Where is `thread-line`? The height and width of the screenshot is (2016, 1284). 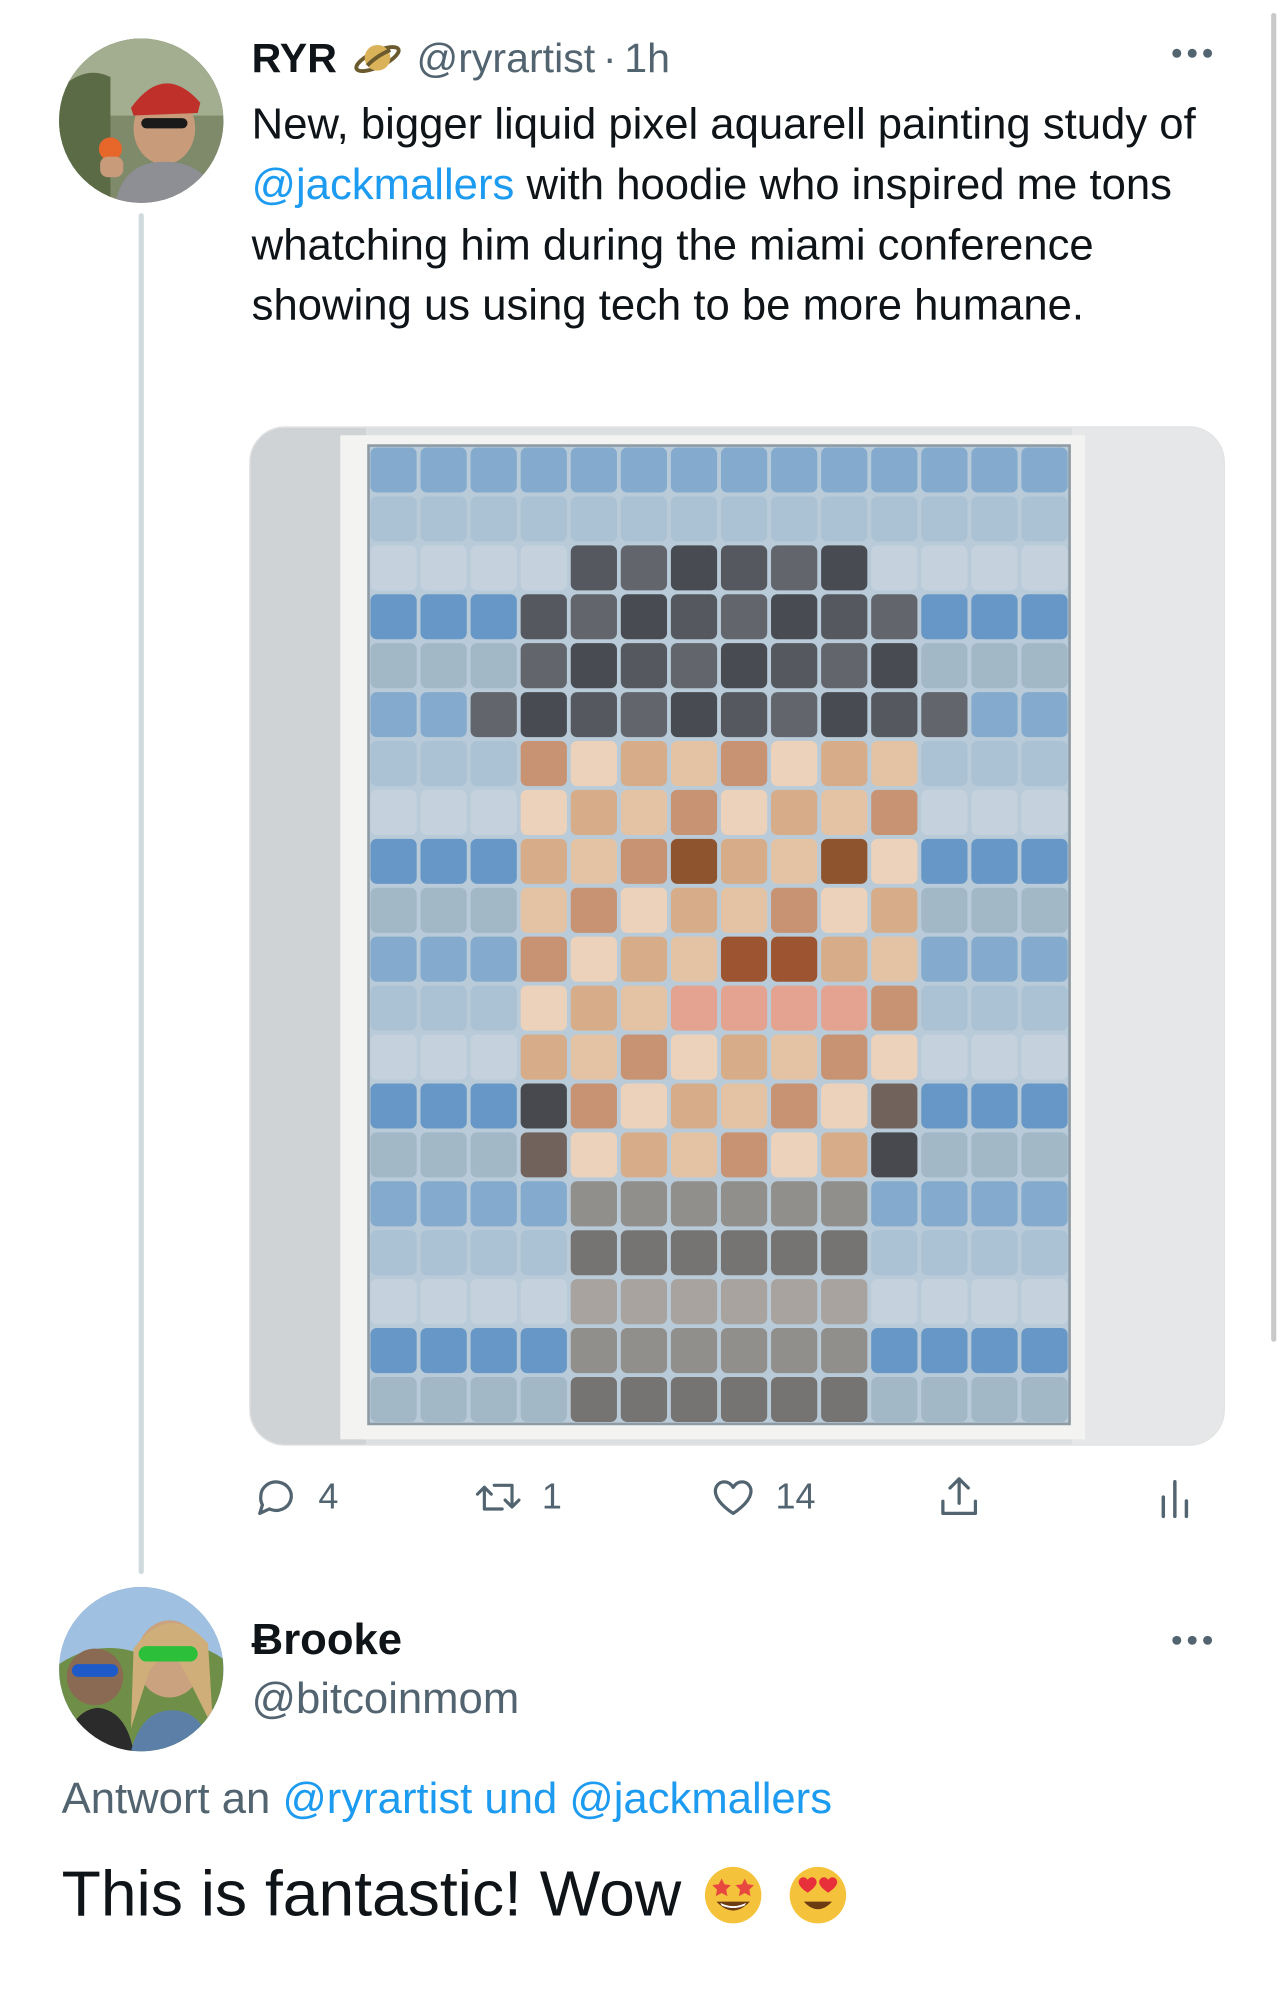 thread-line is located at coordinates (141, 894).